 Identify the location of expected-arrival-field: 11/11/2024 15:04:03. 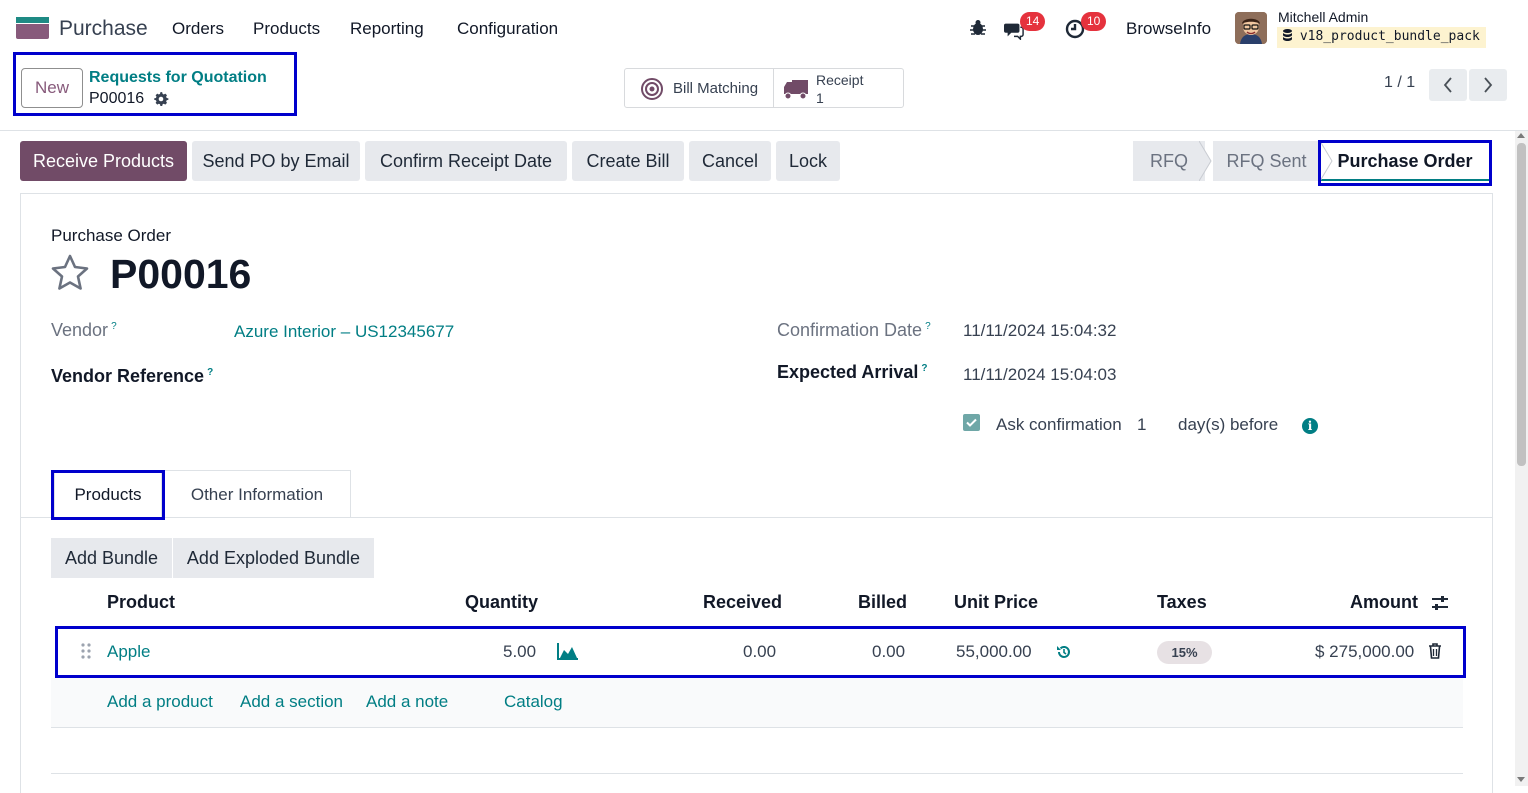
(1039, 375).